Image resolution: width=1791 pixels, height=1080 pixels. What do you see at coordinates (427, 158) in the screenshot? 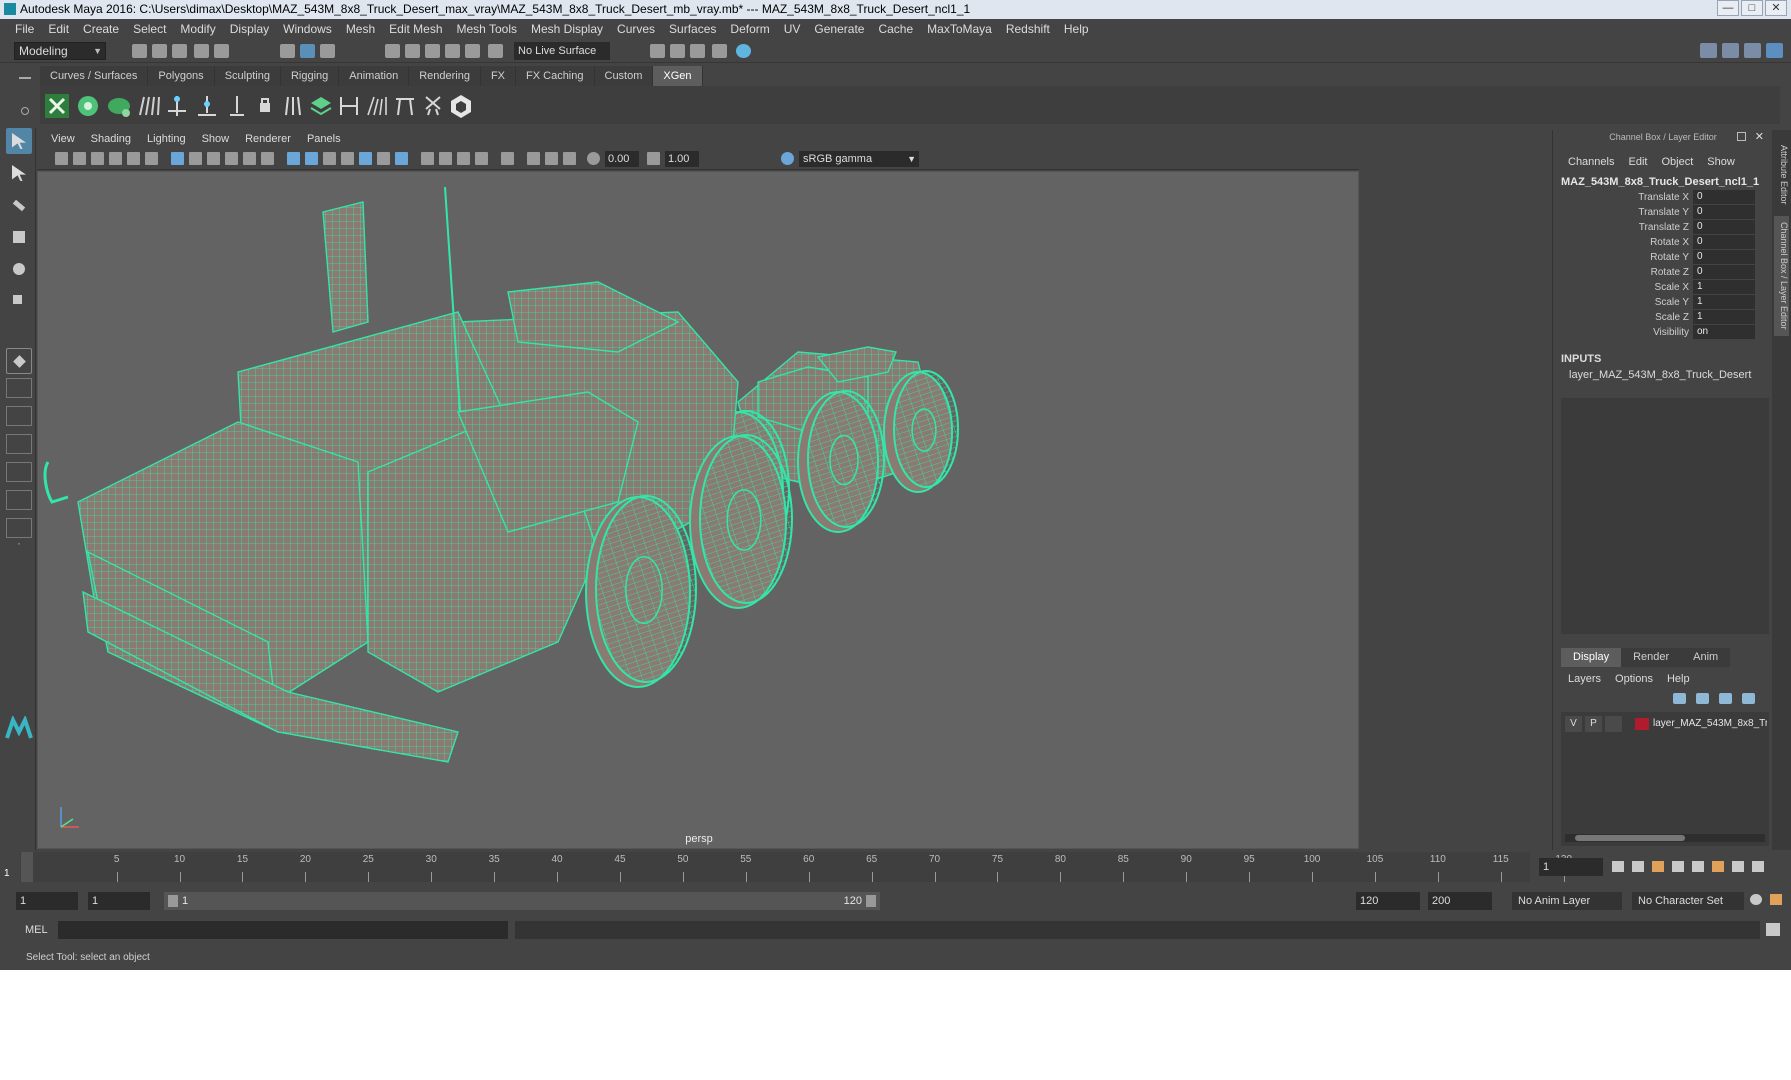
I see `screen-space-ao-icon` at bounding box center [427, 158].